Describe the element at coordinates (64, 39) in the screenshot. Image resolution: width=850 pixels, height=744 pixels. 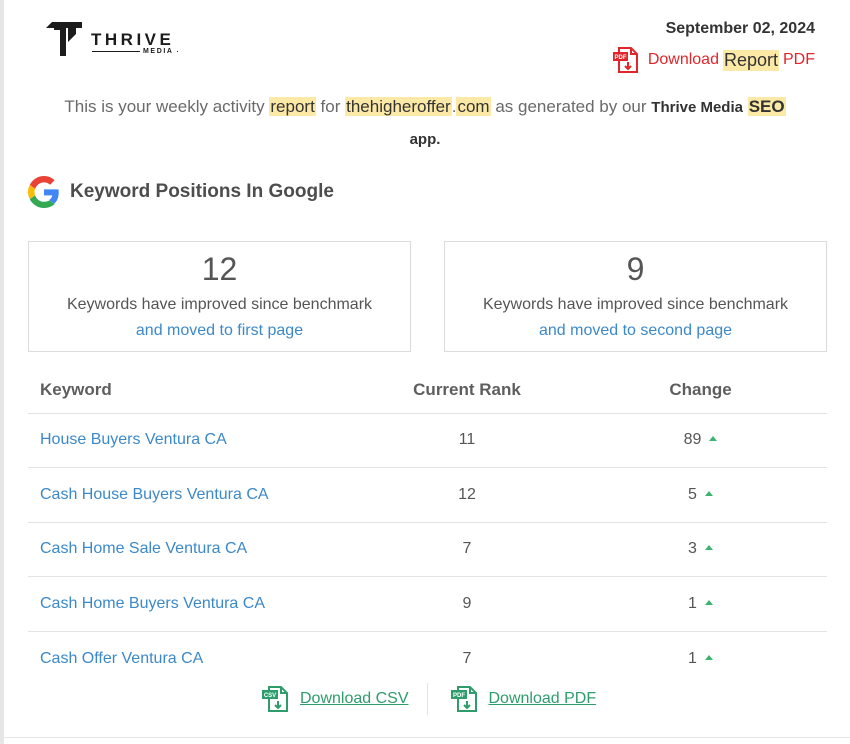
I see `thrive-logo-icon` at that location.